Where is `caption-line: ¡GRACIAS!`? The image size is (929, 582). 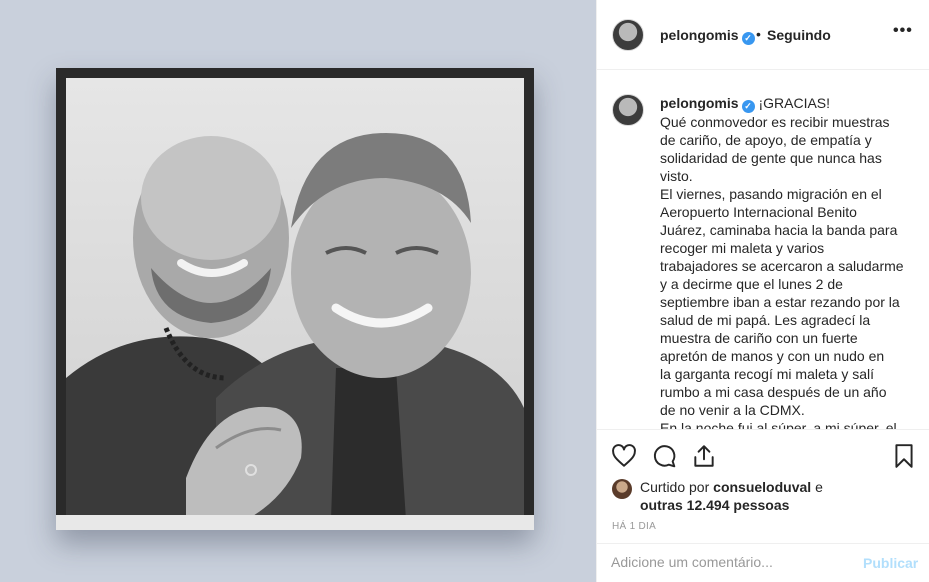
caption-line: ¡GRACIAS! is located at coordinates (794, 103).